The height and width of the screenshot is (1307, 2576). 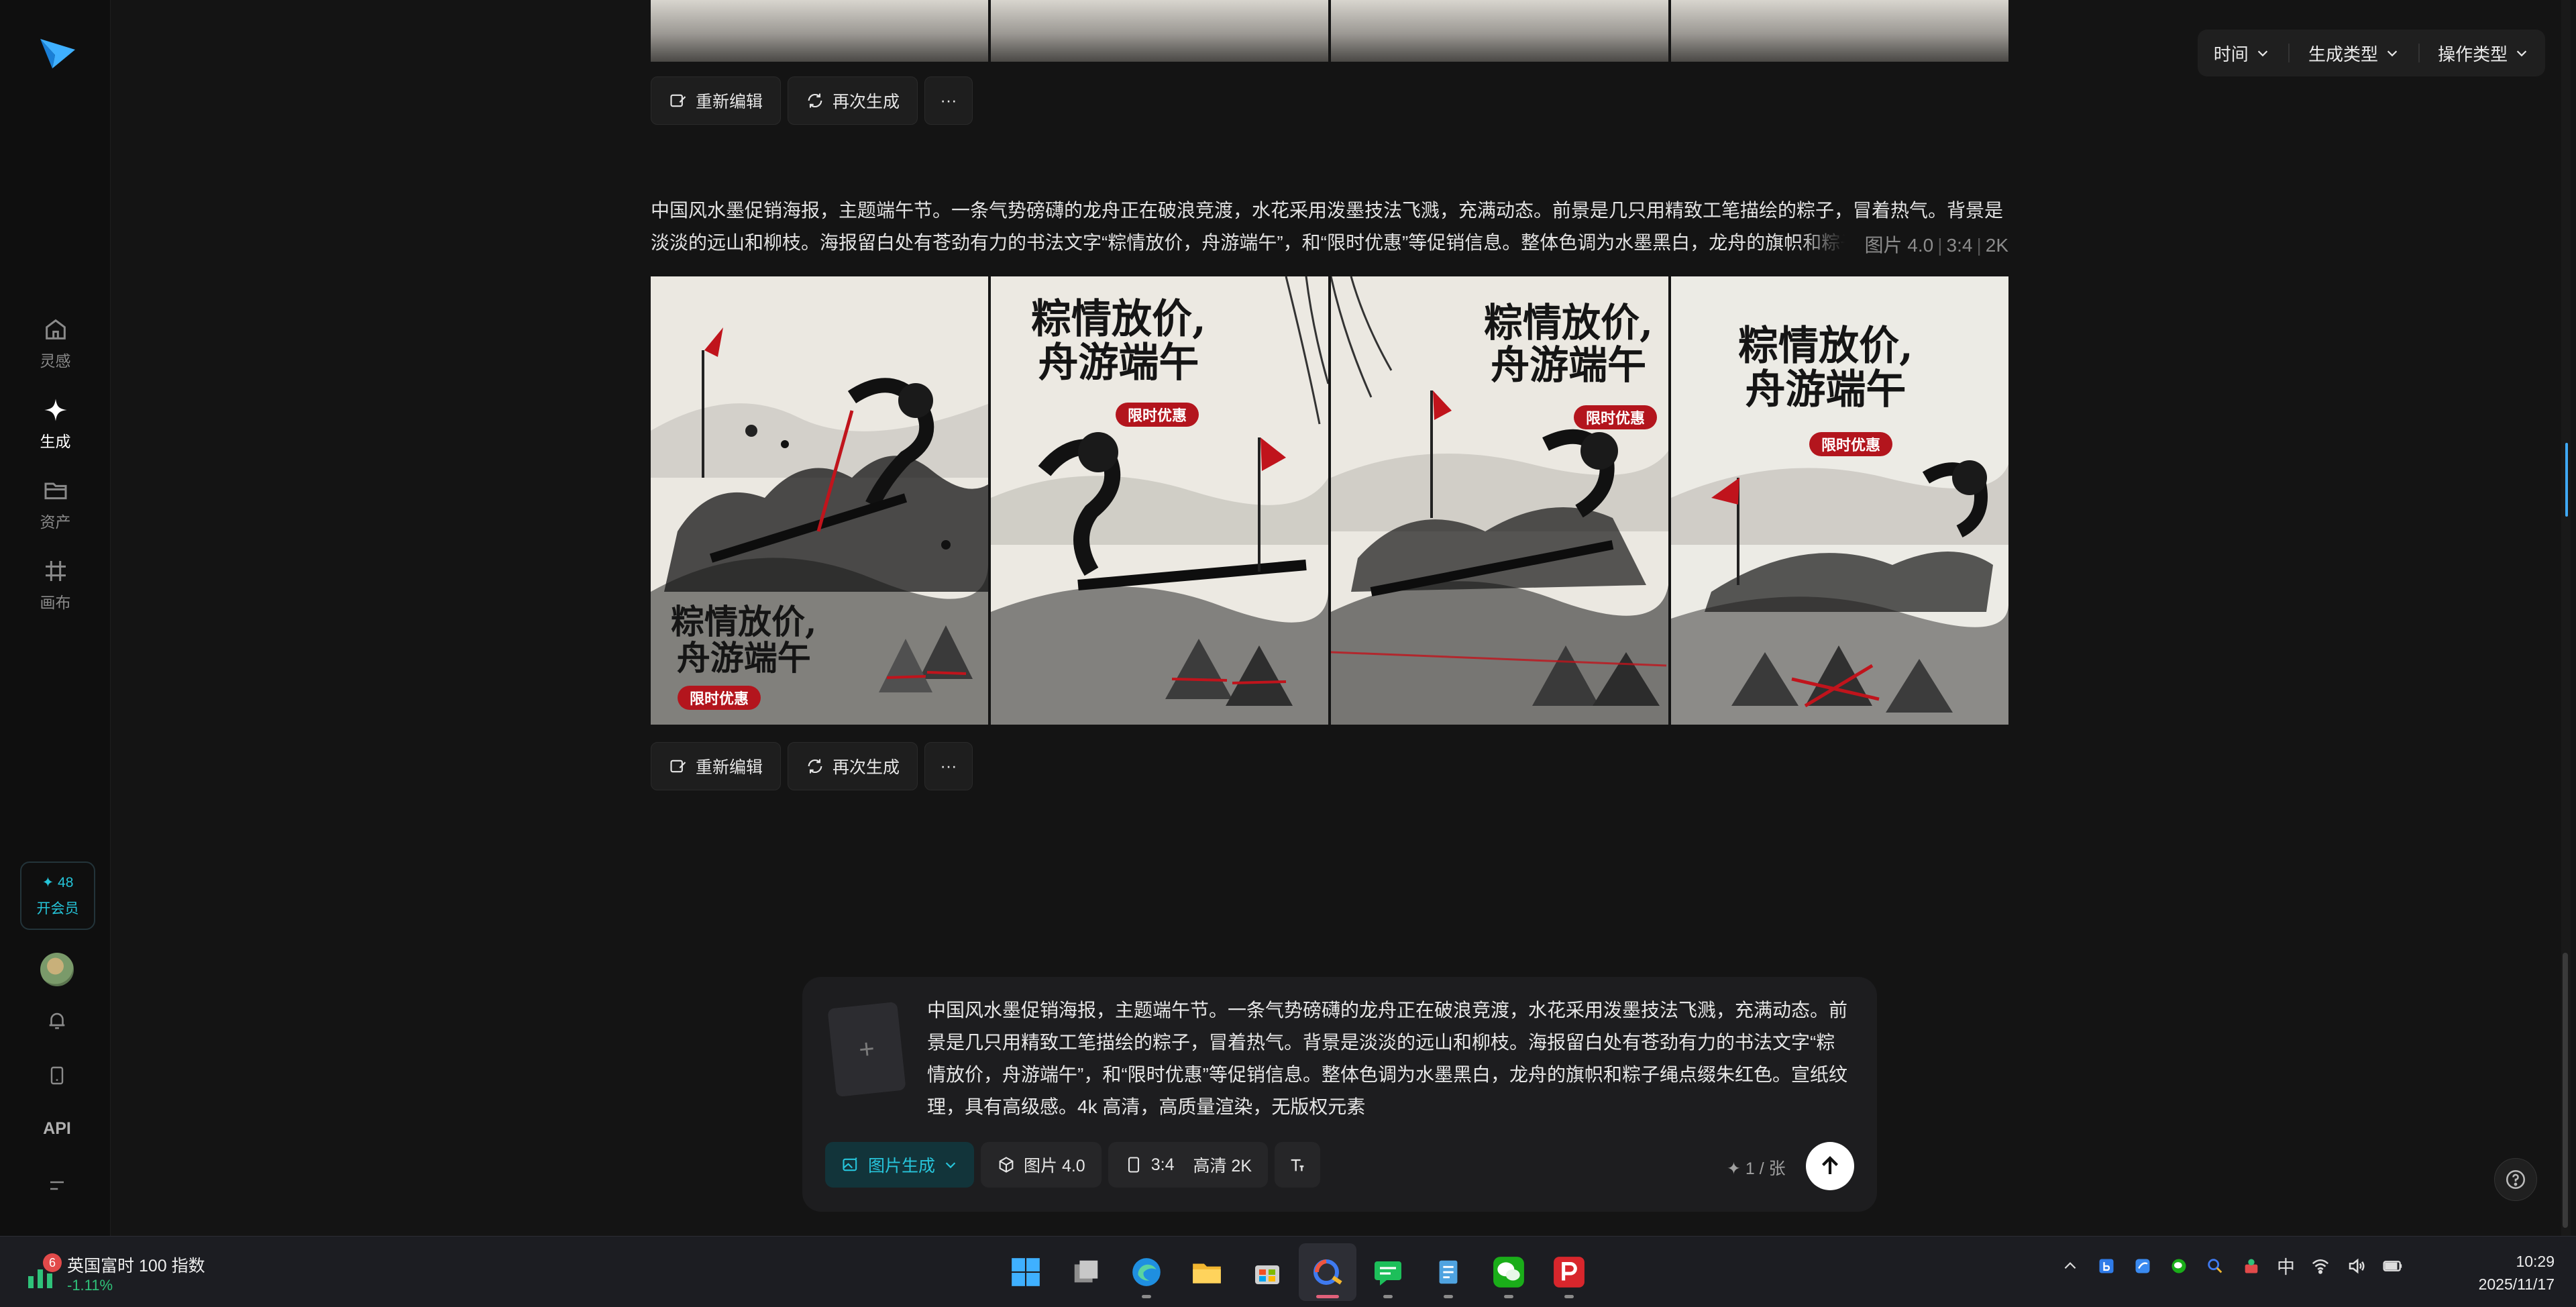 What do you see at coordinates (1448, 1272) in the screenshot?
I see `taskbar-app-notepad` at bounding box center [1448, 1272].